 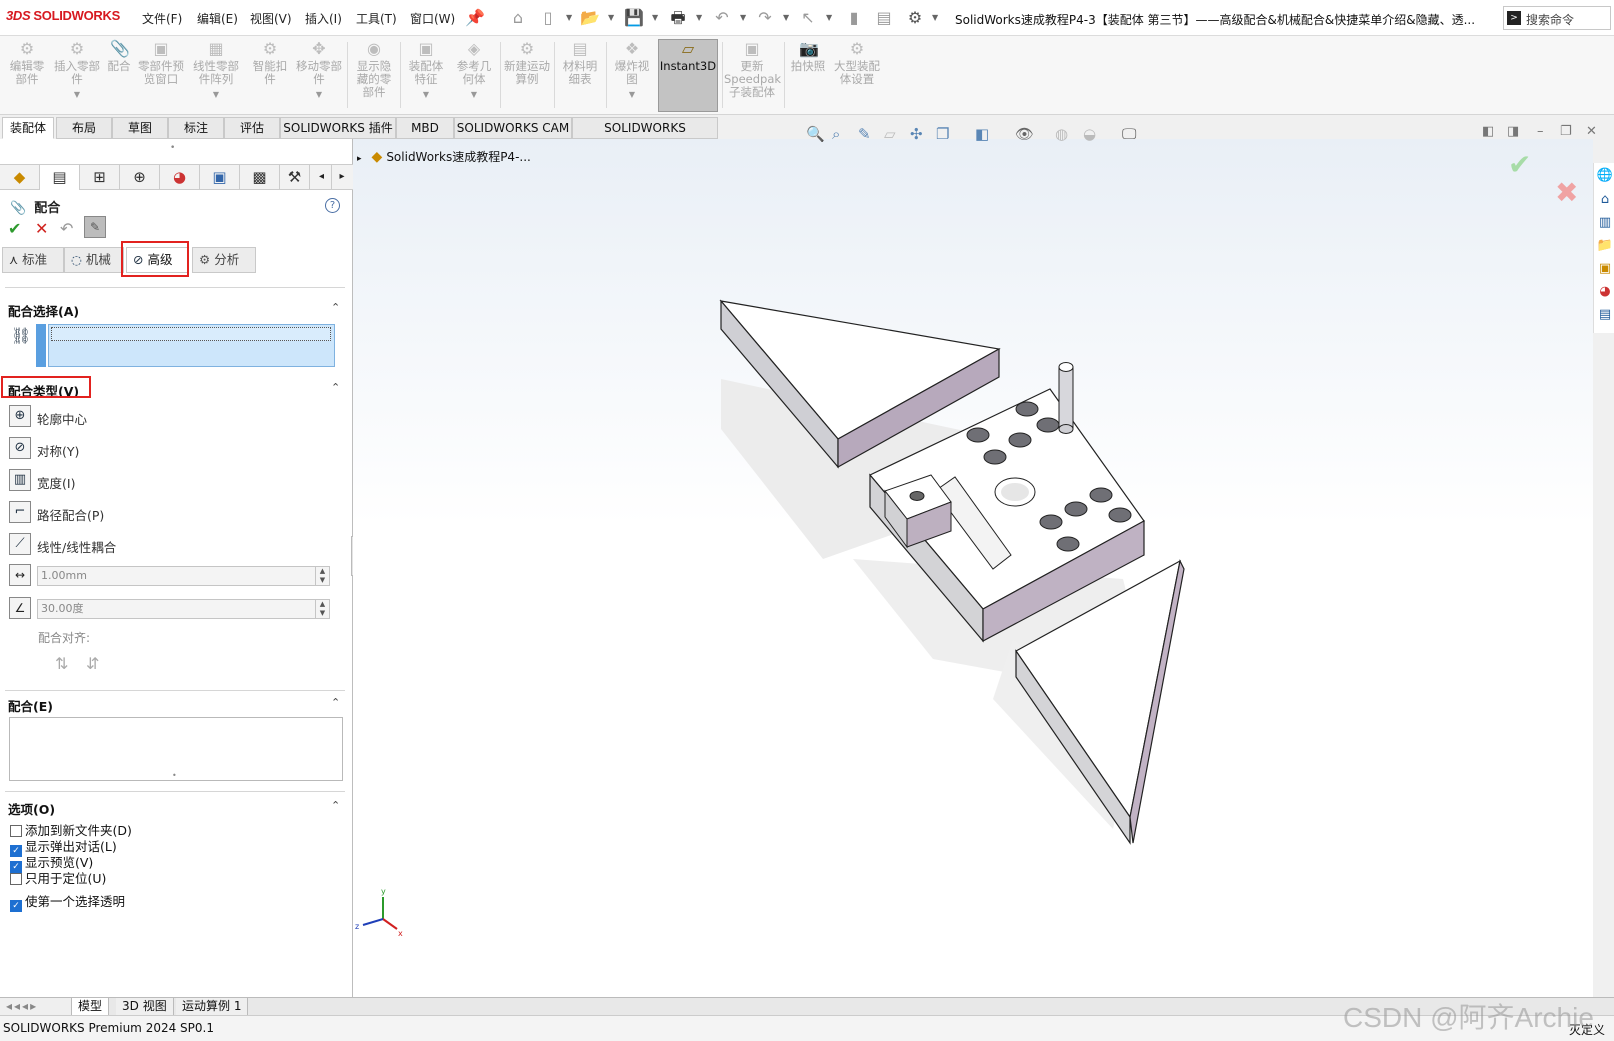 What do you see at coordinates (1605, 223) in the screenshot?
I see `design-library-icon: ▥` at bounding box center [1605, 223].